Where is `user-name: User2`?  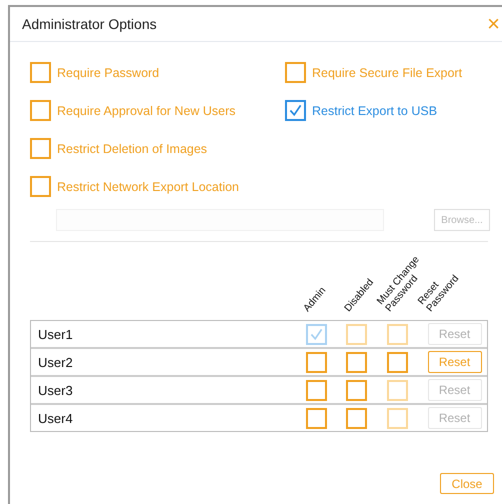 user-name: User2 is located at coordinates (55, 362).